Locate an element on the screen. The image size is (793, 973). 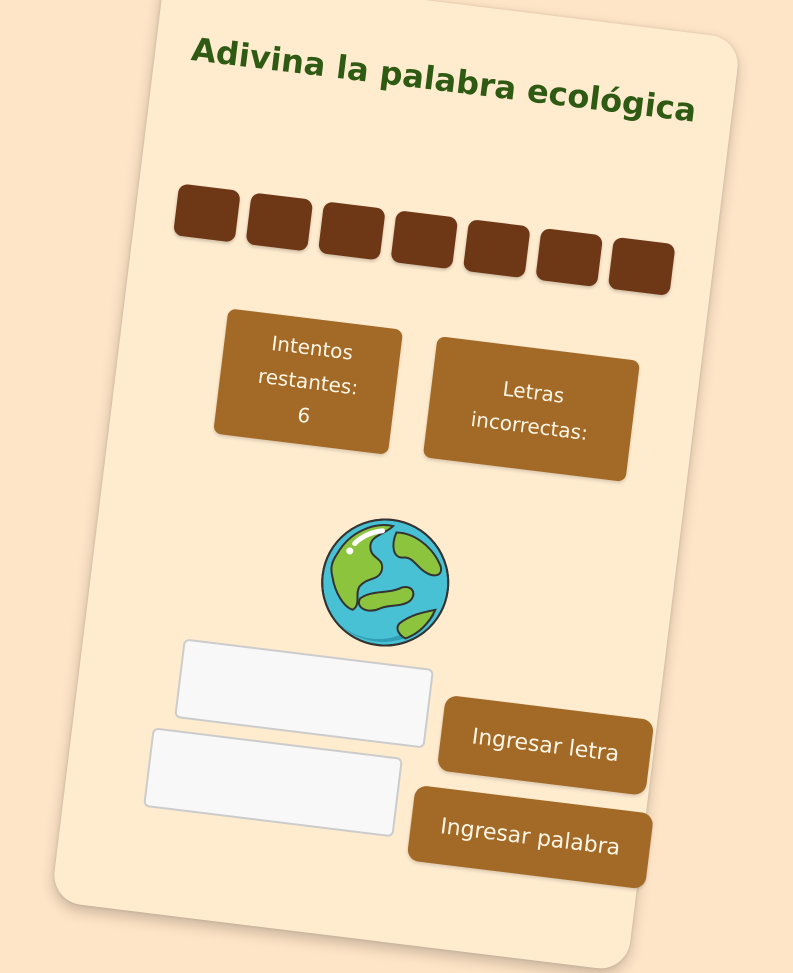
wrong-letters-panel: Letras incorrectas: is located at coordinates (531, 409).